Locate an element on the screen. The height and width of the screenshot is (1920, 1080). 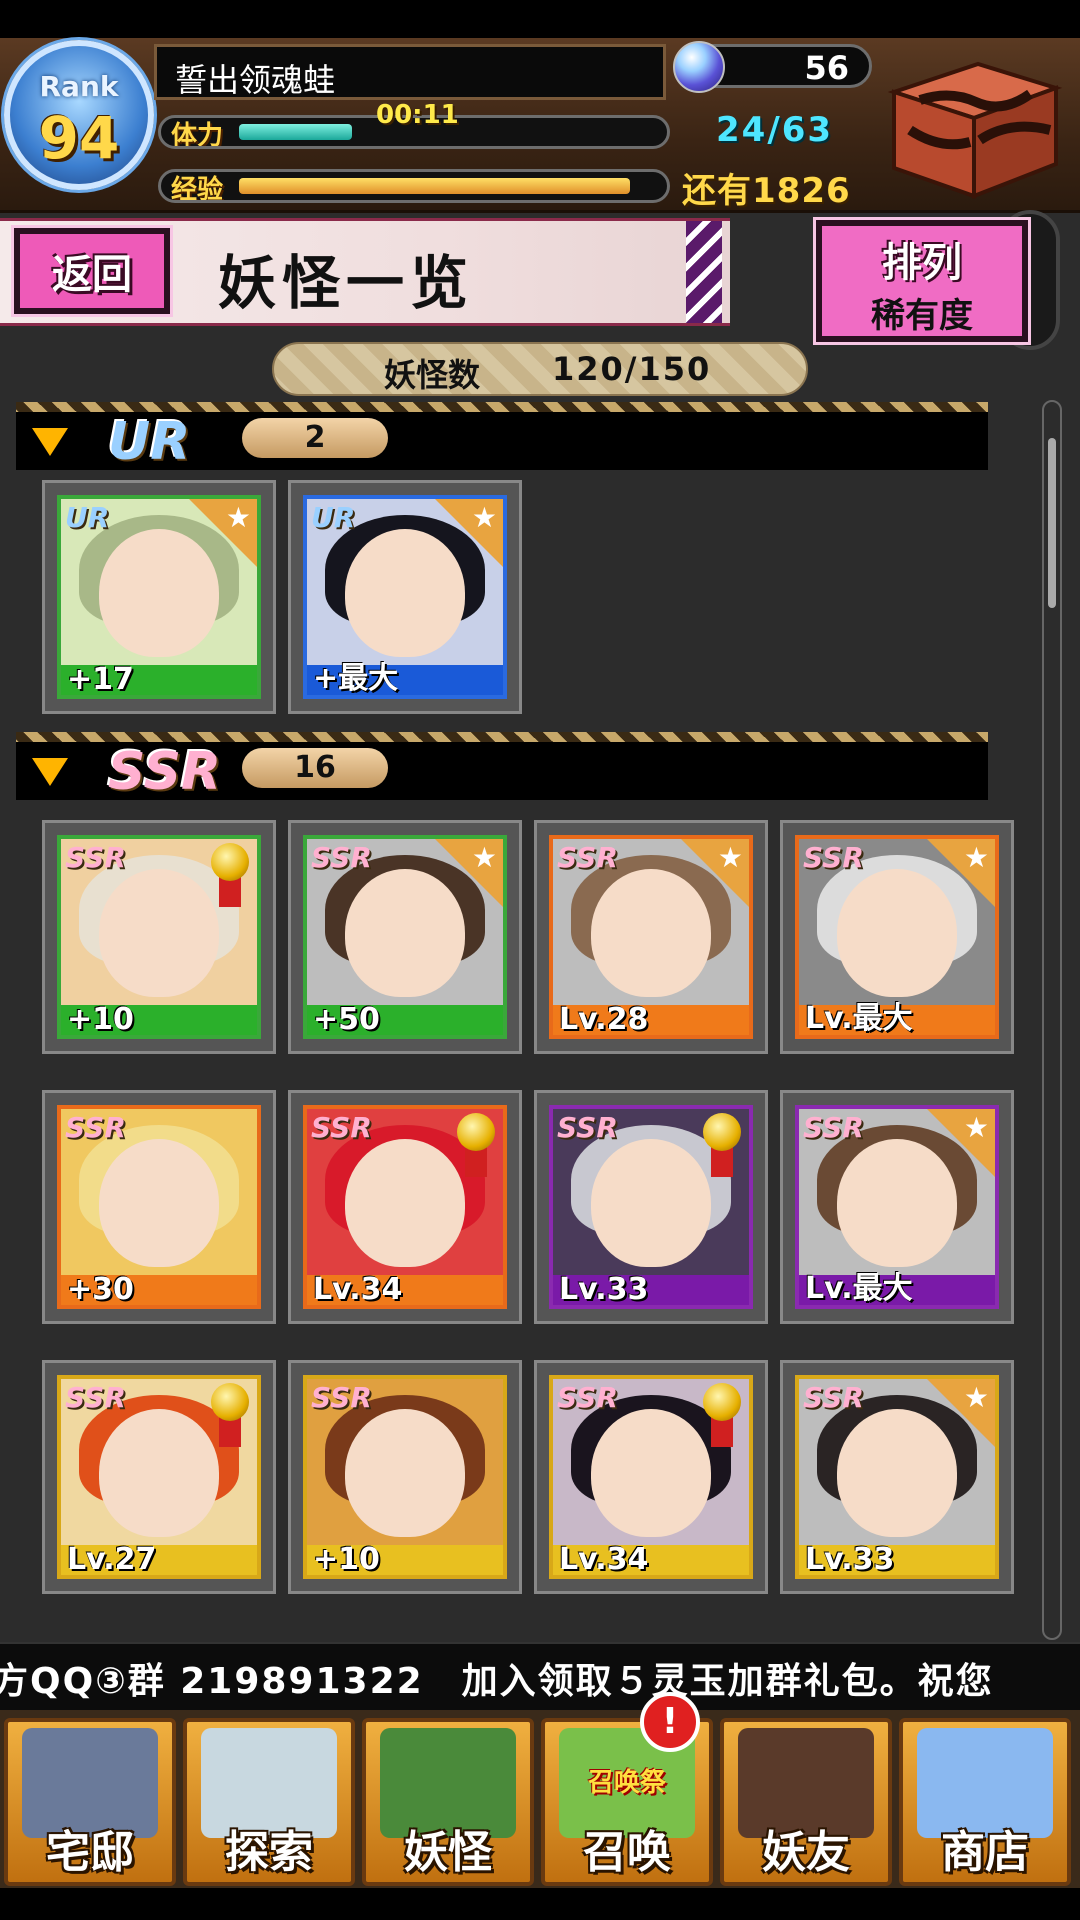
yokai-card: UR ★ +最大 is located at coordinates (405, 597).